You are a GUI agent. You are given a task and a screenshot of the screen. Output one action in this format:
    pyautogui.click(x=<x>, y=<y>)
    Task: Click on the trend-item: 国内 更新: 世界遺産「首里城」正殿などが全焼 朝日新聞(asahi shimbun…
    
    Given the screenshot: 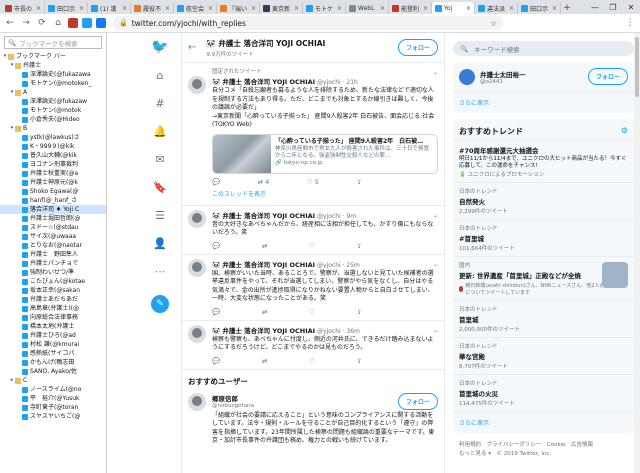 What is the action you would take?
    pyautogui.click(x=543, y=279)
    